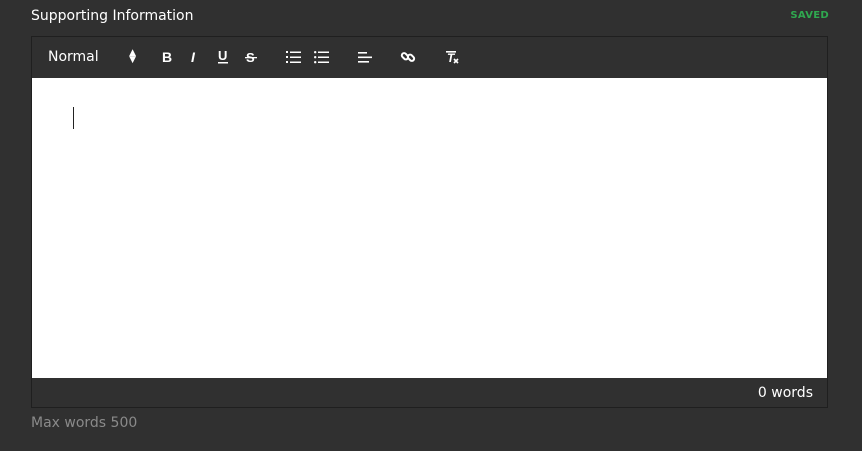  What do you see at coordinates (429, 392) in the screenshot?
I see `editor-footer: 0 words` at bounding box center [429, 392].